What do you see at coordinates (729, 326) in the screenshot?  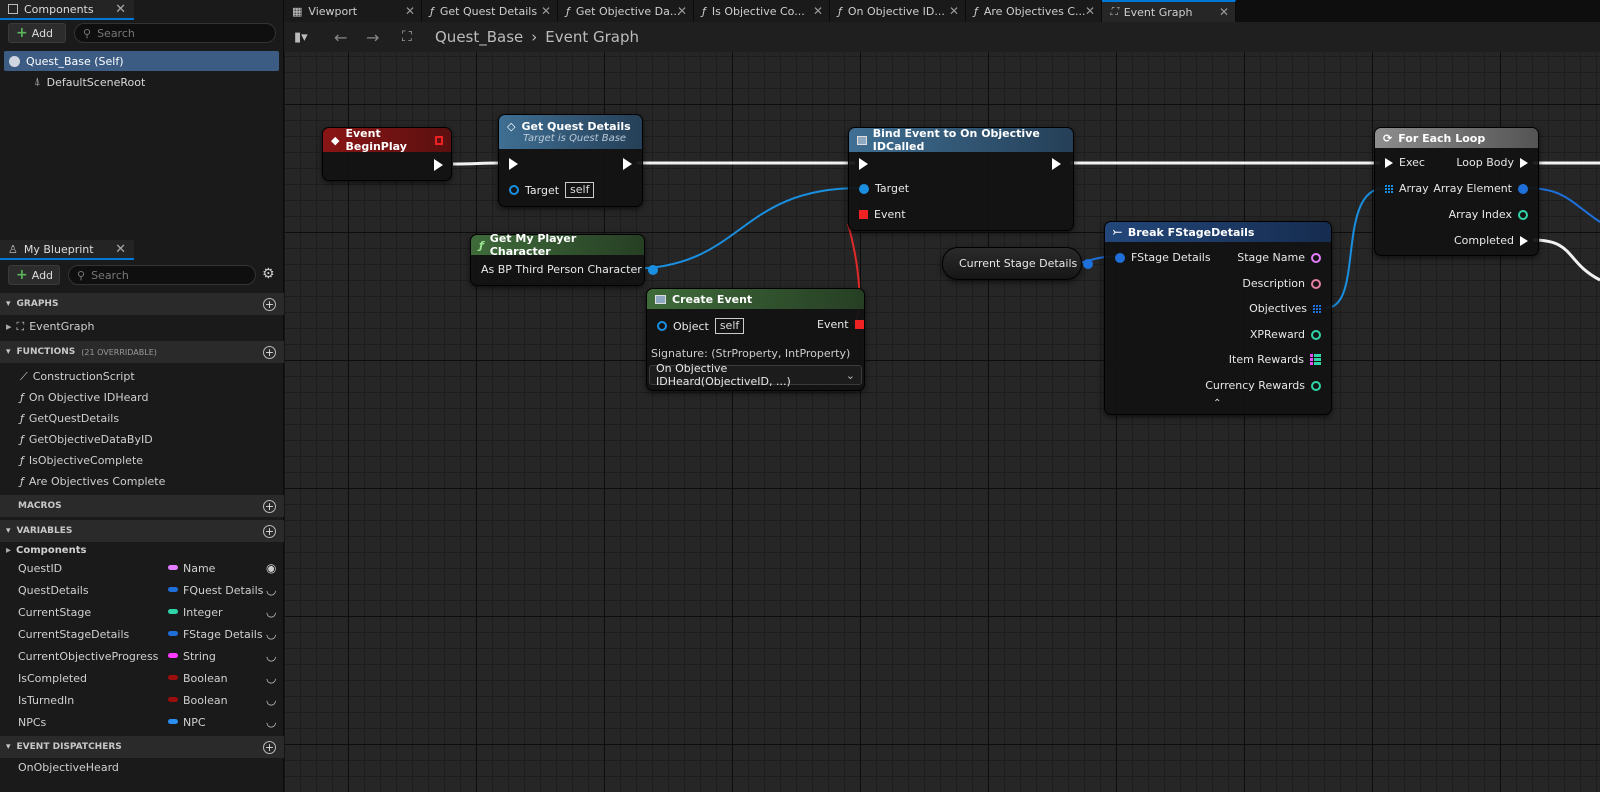 I see `object-default-value: self` at bounding box center [729, 326].